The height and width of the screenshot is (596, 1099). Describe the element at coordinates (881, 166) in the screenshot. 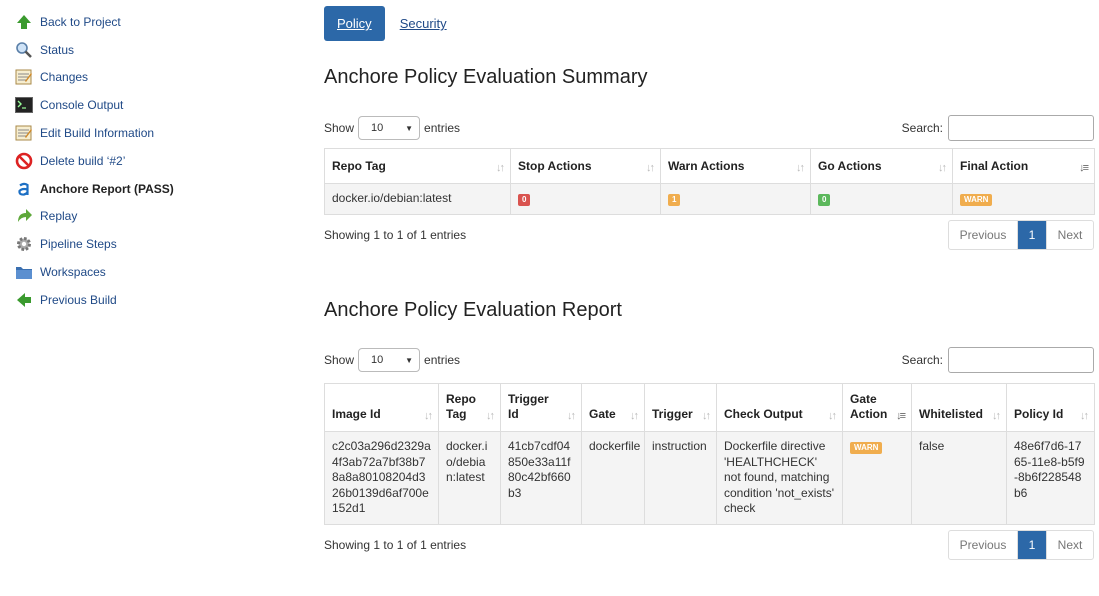

I see `column-header-go-actions: Go Actions ↓↑` at that location.